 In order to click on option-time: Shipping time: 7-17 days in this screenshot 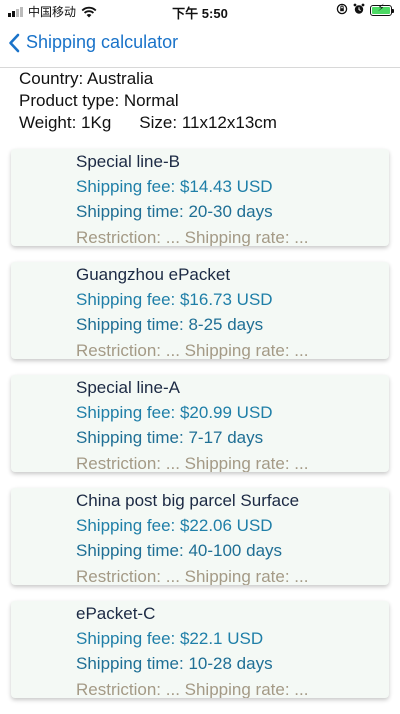, I will do `click(170, 437)`.